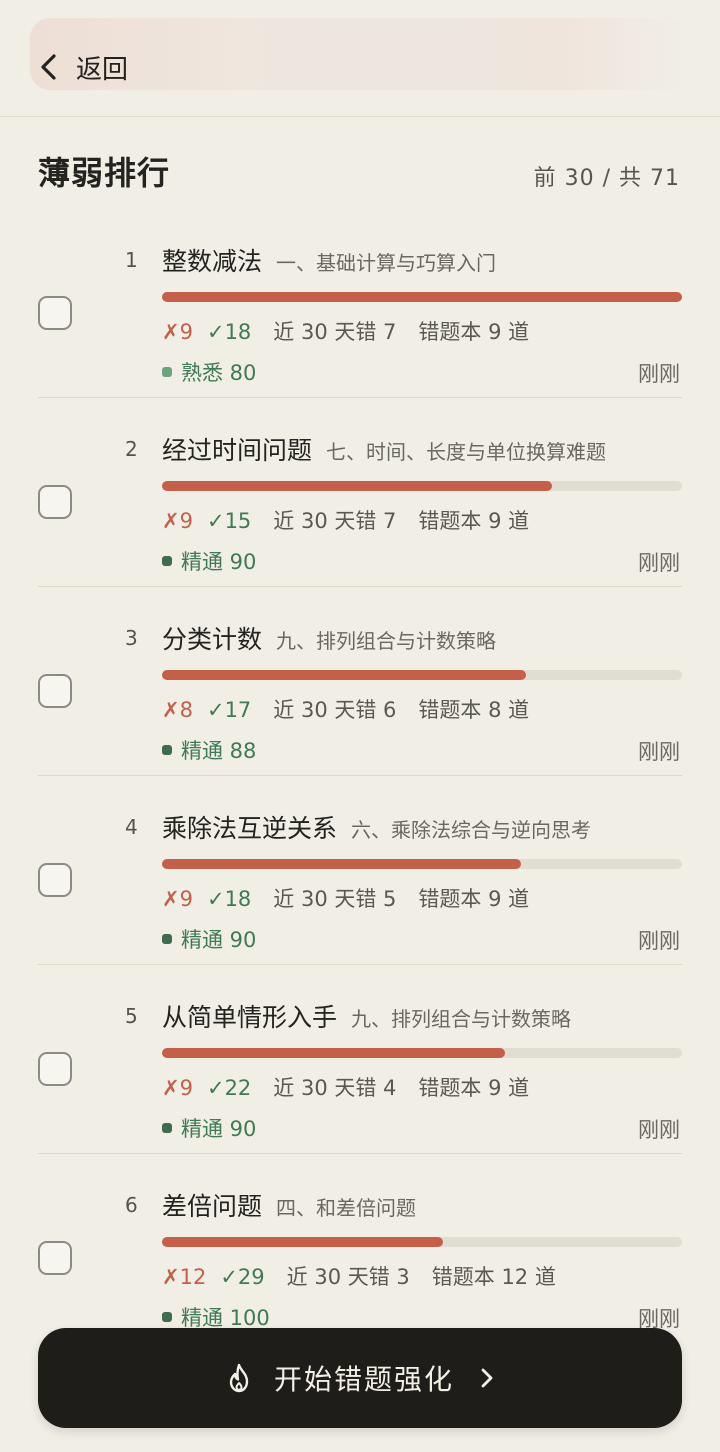 The image size is (720, 1452). What do you see at coordinates (471, 830) in the screenshot?
I see `item-category: 六、乘除法综合与逆向思考` at bounding box center [471, 830].